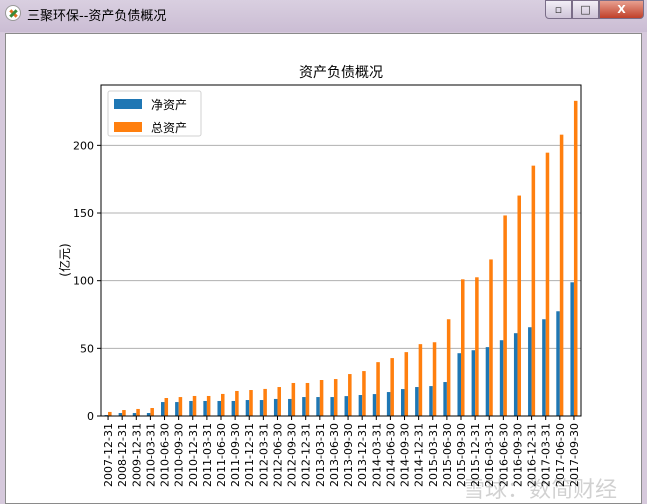  I want to click on x-tick-label: 2013-09-30, so click(348, 455).